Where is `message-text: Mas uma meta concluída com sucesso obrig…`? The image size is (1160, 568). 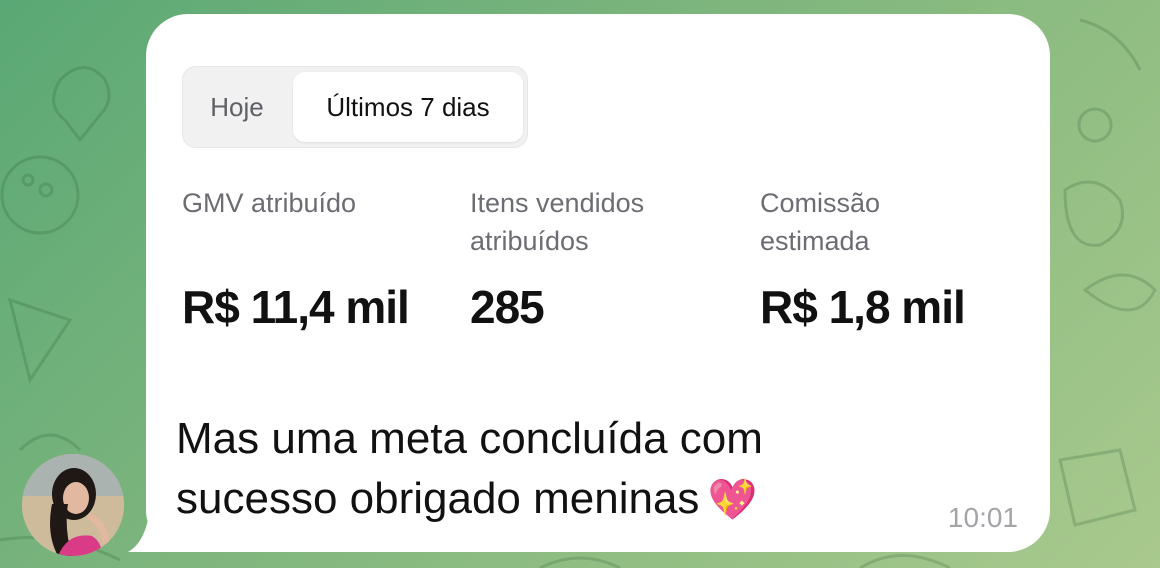
message-text: Mas uma meta concluída com sucesso obrig… is located at coordinates (469, 468).